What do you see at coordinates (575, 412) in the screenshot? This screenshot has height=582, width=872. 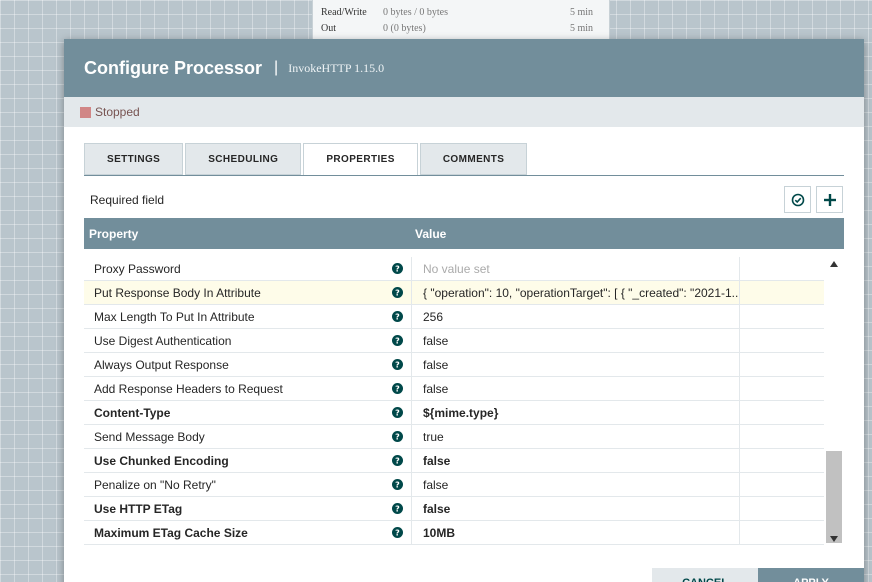 I see `property-value-cell: ${mime.type}` at bounding box center [575, 412].